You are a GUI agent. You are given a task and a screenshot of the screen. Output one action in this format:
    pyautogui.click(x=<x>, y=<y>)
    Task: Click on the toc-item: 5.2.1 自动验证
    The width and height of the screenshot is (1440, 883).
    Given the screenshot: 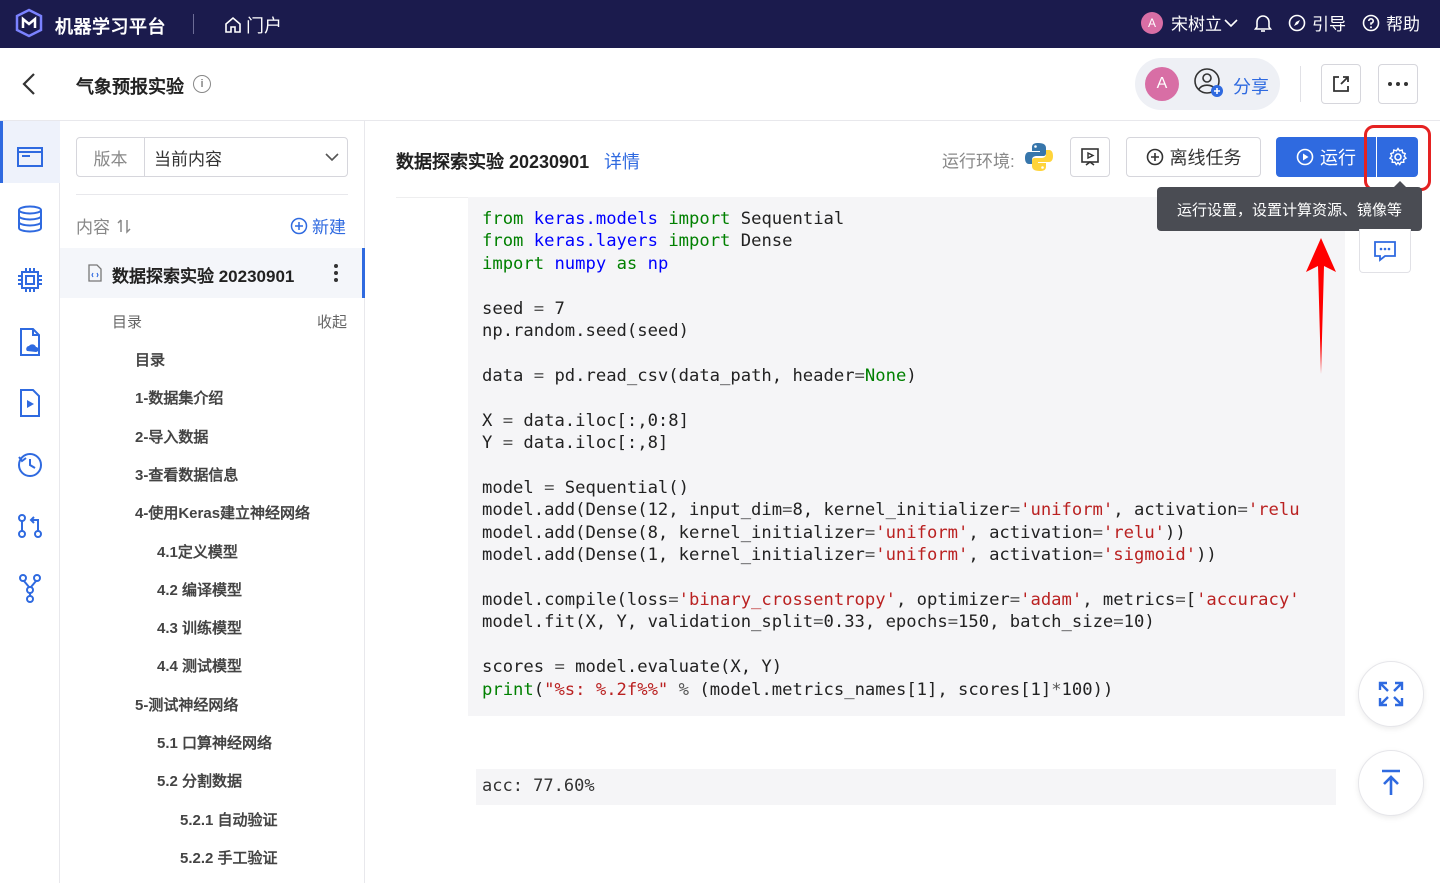 What is the action you would take?
    pyautogui.click(x=229, y=819)
    